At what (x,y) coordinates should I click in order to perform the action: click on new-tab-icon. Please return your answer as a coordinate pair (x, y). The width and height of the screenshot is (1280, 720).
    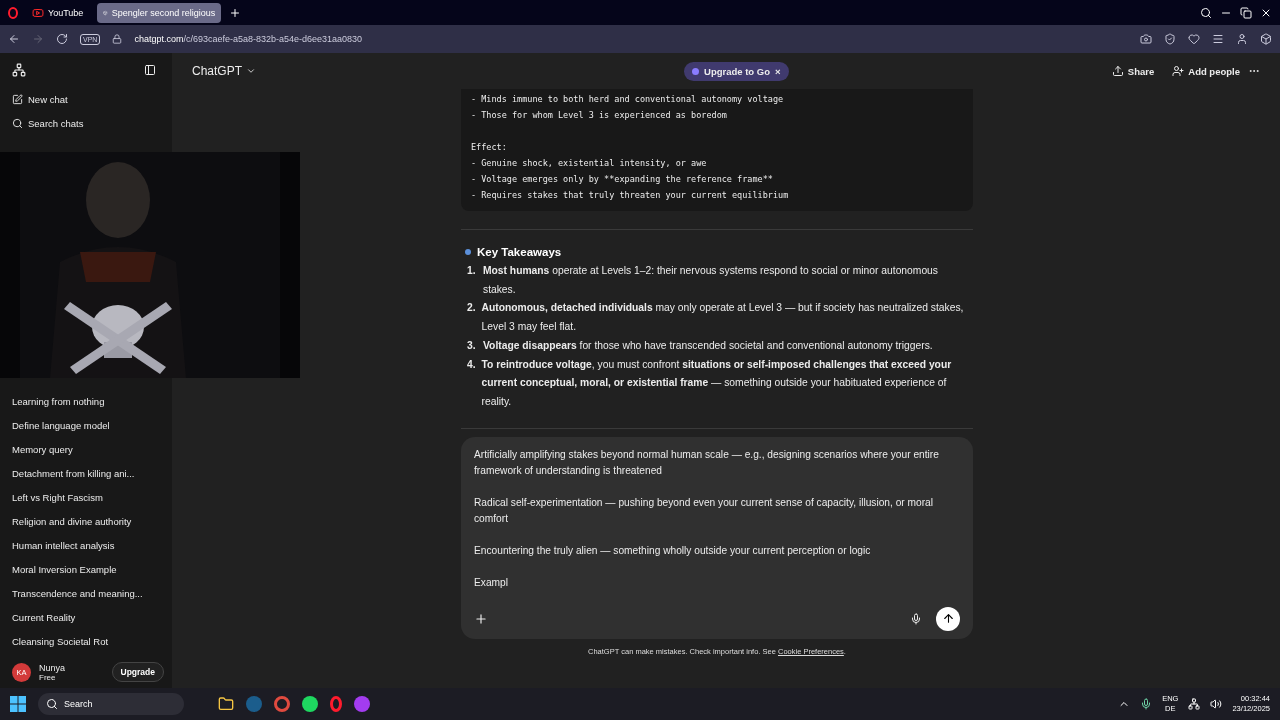
    Looking at the image, I should click on (235, 12).